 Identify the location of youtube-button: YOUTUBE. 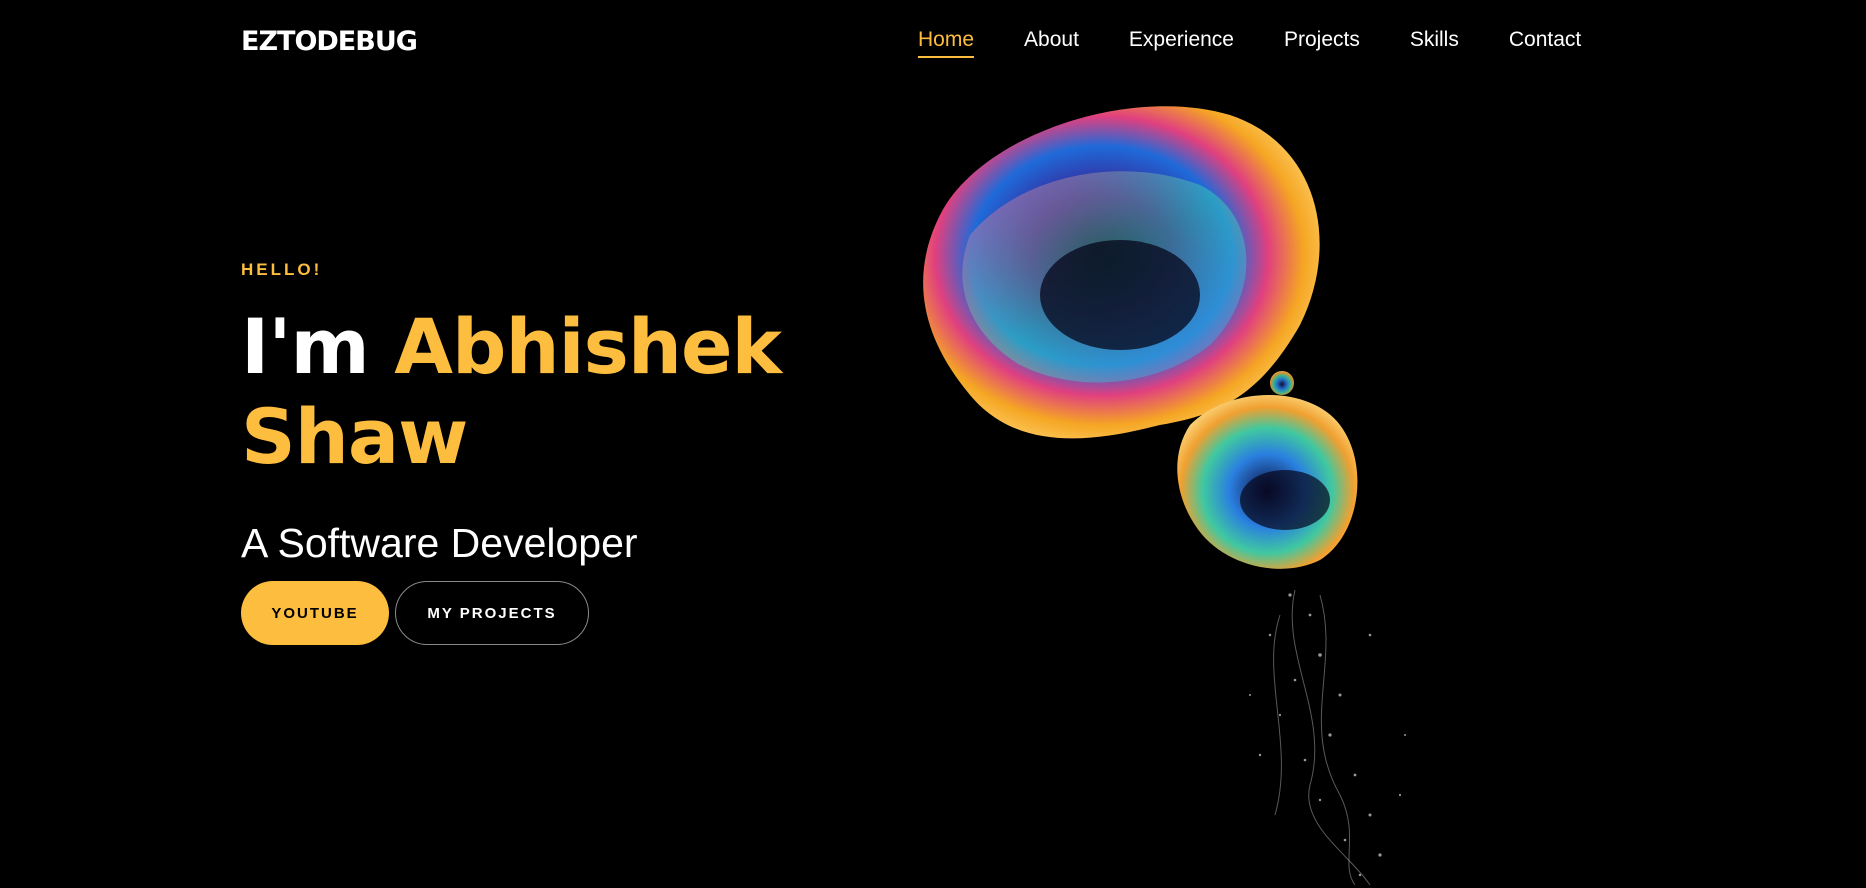
(315, 613).